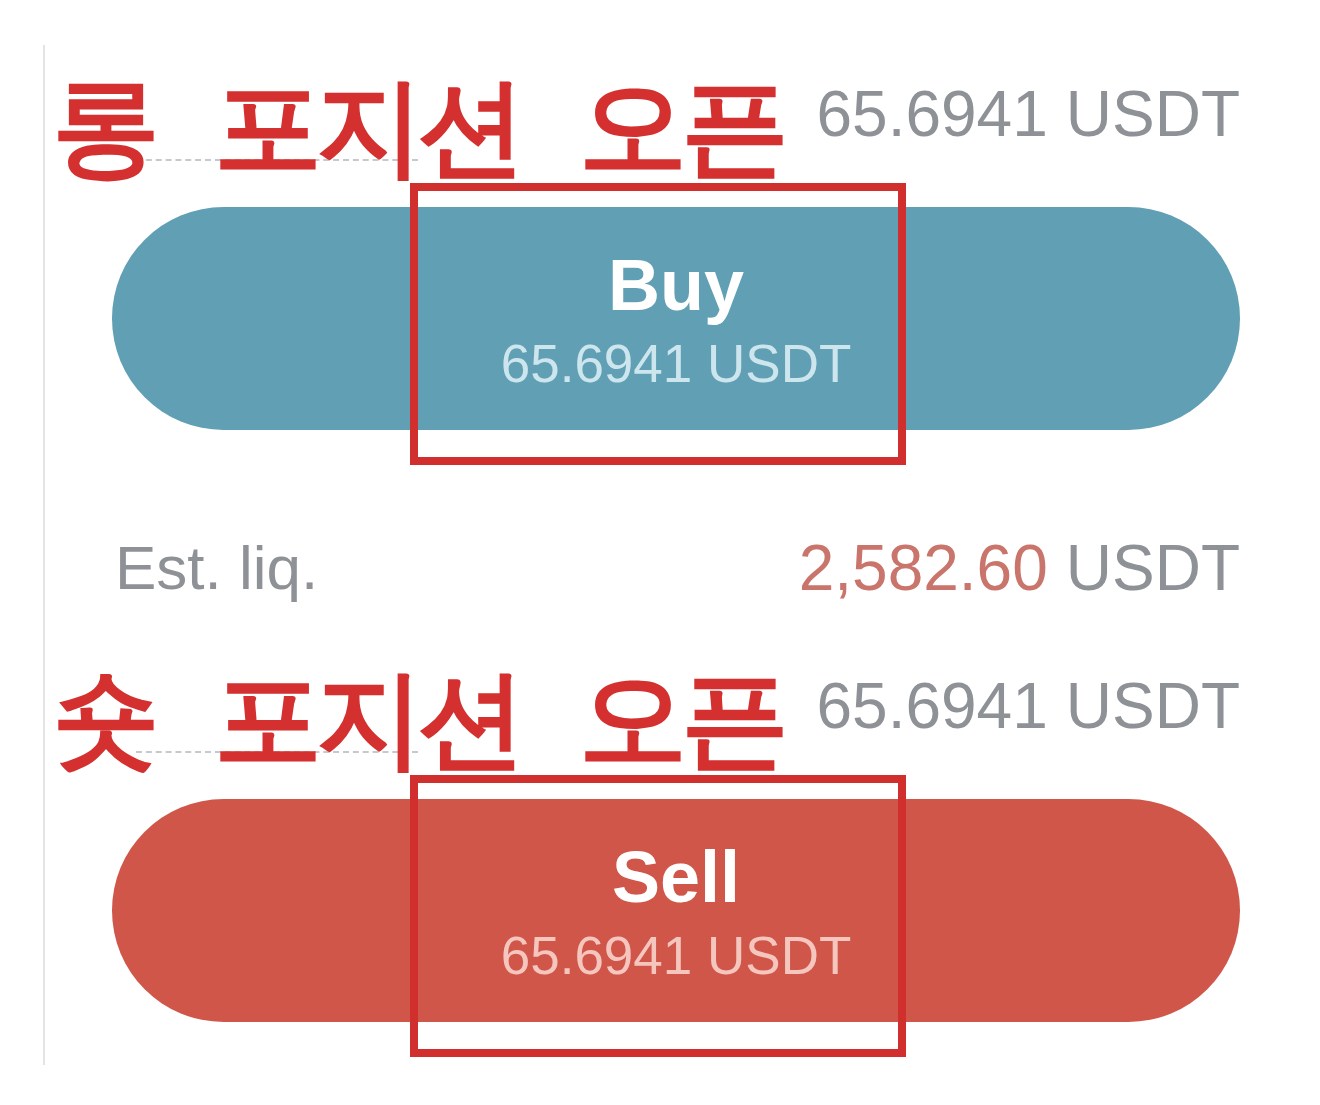  I want to click on value-text: 2,582.60, so click(923, 568).